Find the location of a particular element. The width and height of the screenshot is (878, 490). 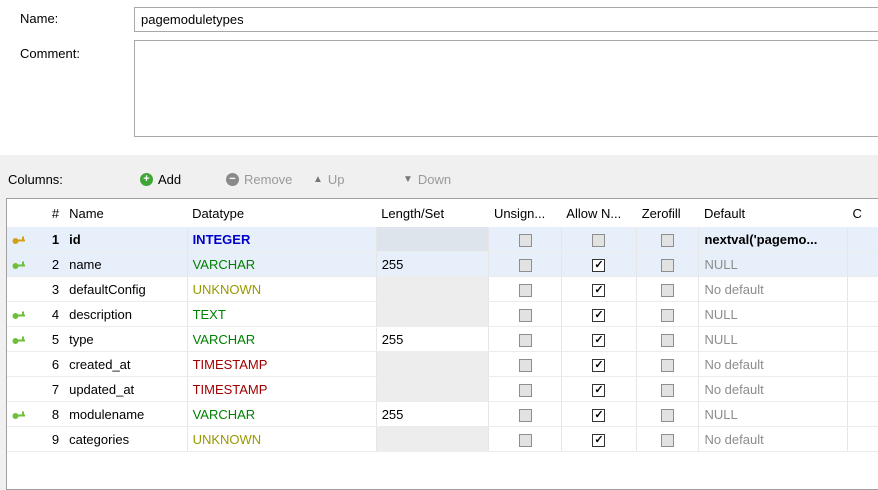

unsigned-checkbox-cell is located at coordinates (525, 414).